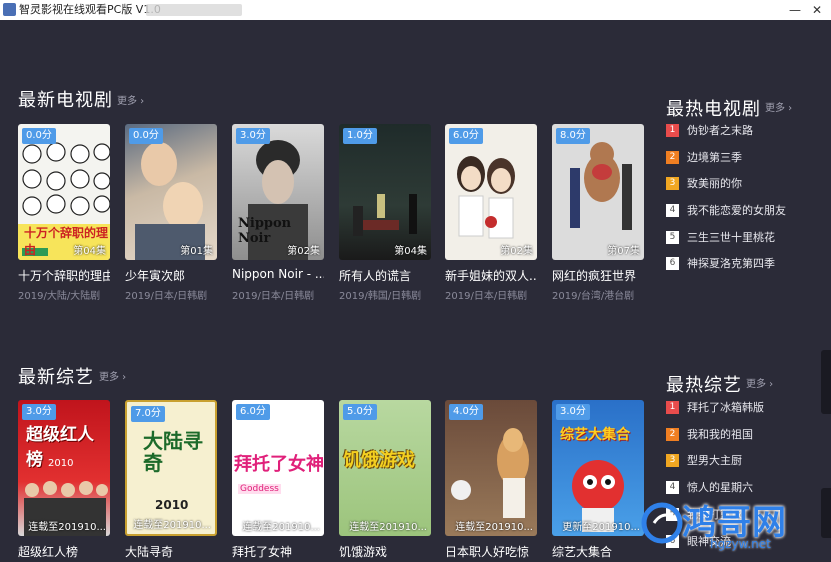 Image resolution: width=831 pixels, height=562 pixels. I want to click on poster-image: 6.0分 第02集, so click(491, 192).